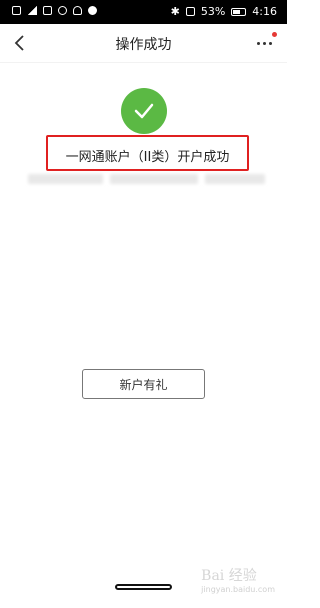 The width and height of the screenshot is (320, 608). I want to click on alarm-icon, so click(62, 10).